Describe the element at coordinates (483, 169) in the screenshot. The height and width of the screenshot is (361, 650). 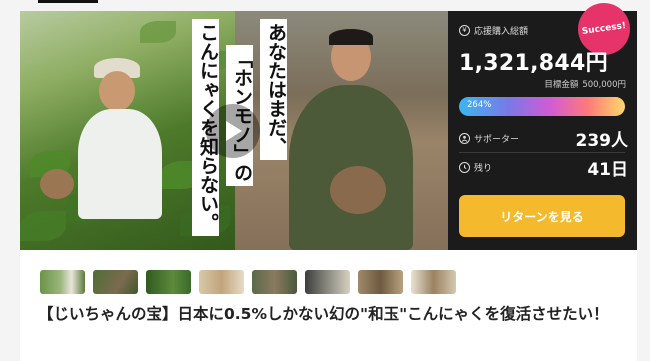
I see `remaining-label: 残り` at that location.